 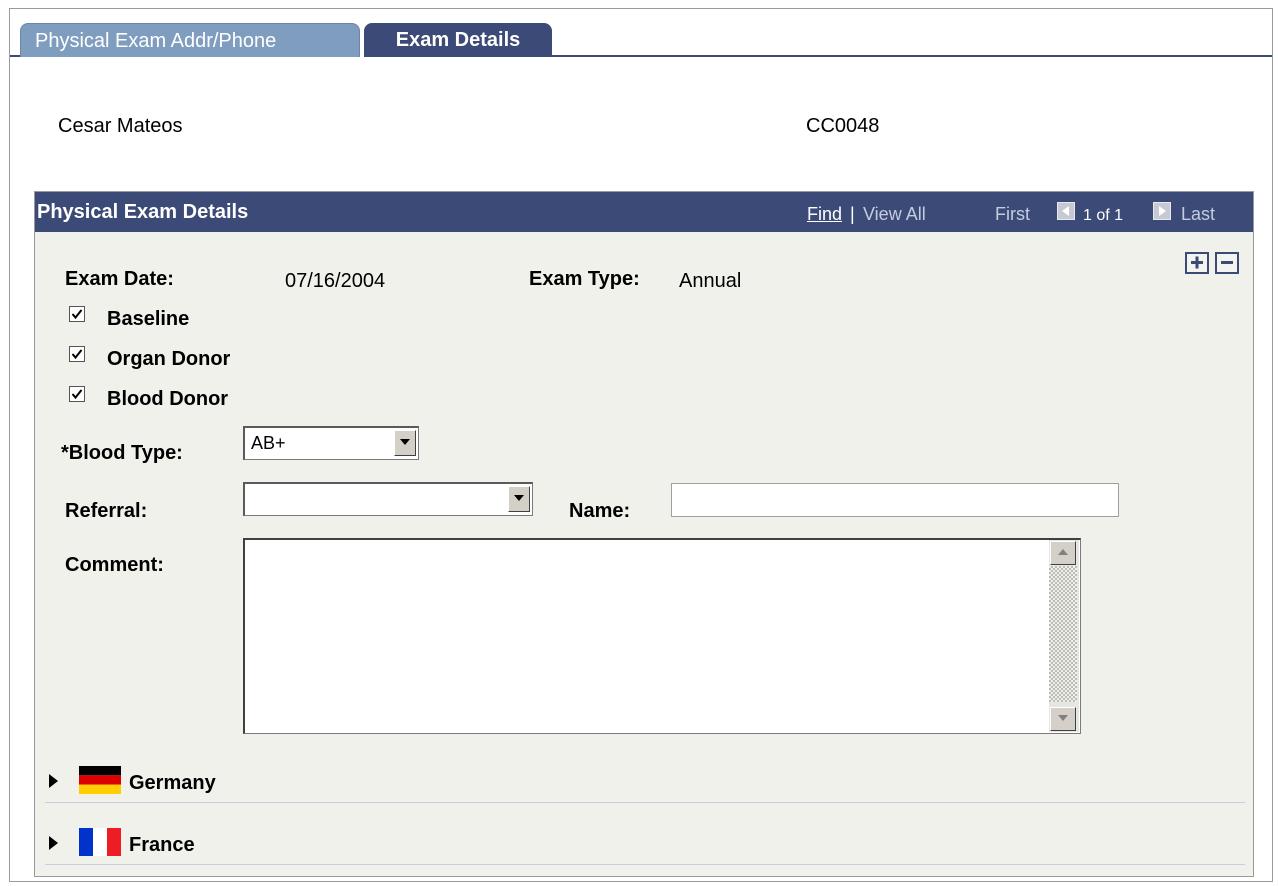 I want to click on view-all-link: View All, so click(x=894, y=214).